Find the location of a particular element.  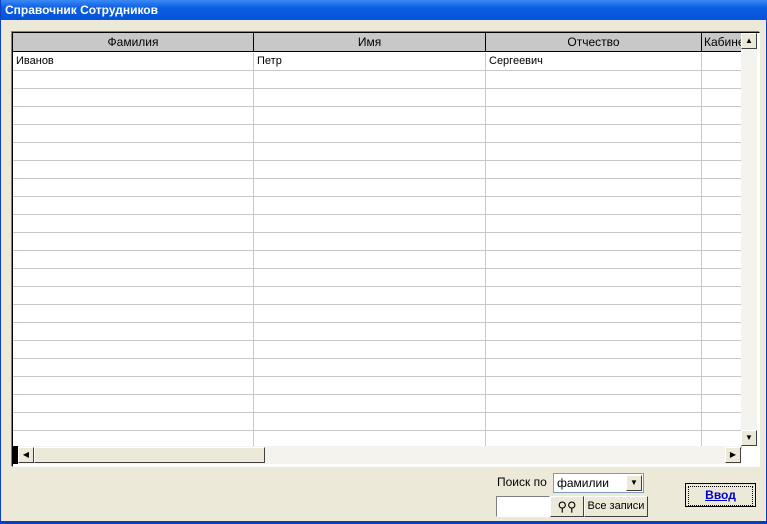

table-cell: Петр is located at coordinates (370, 62).